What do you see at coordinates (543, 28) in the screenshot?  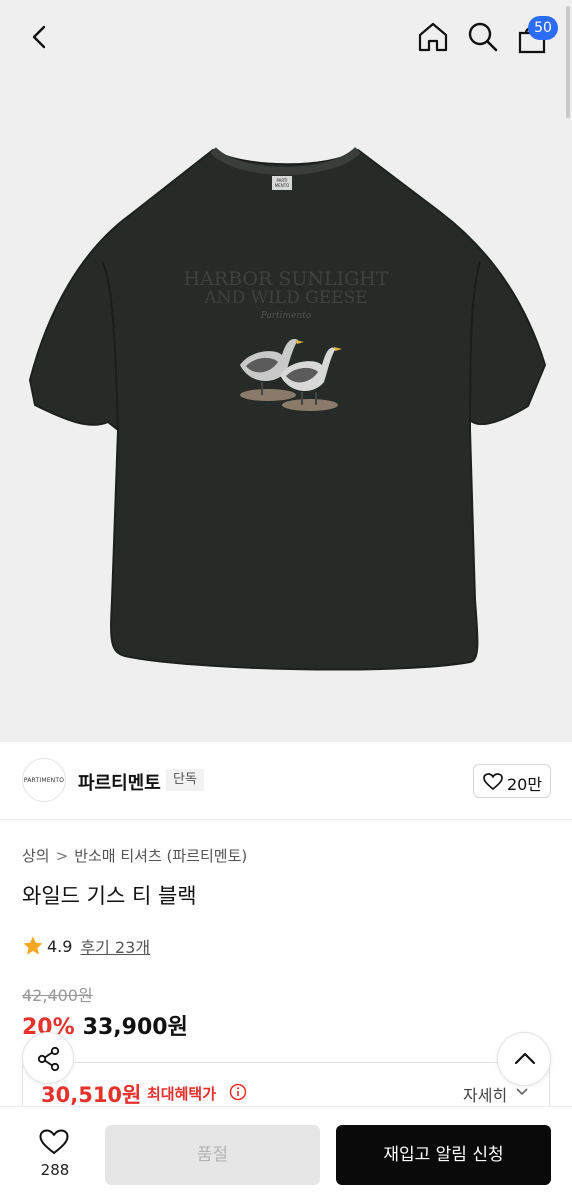 I see `cart-count-badge: 50` at bounding box center [543, 28].